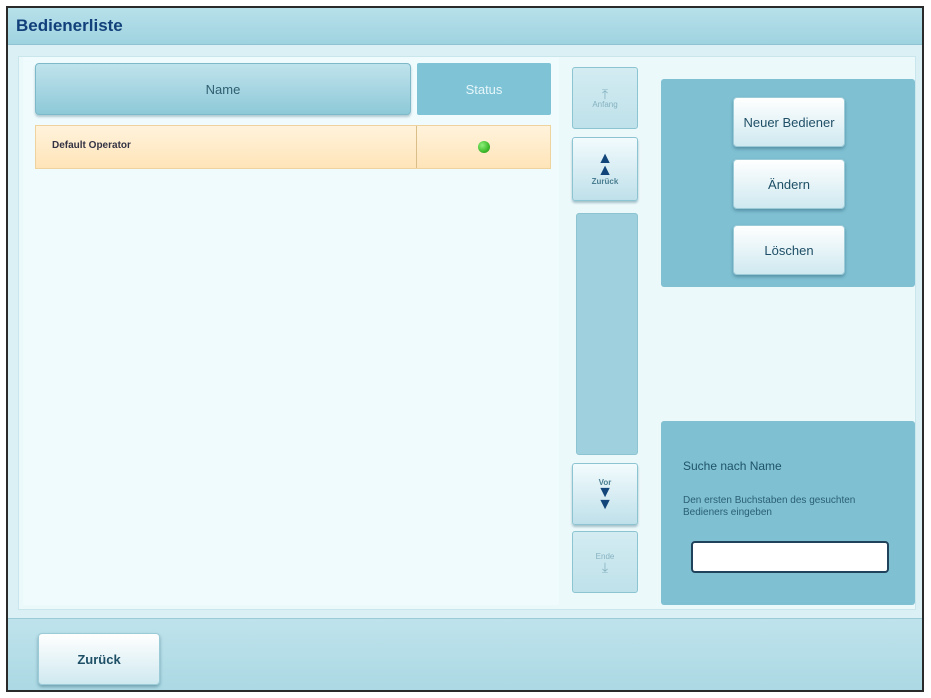  What do you see at coordinates (605, 566) in the screenshot?
I see `arrow-to-bottom-icon: ⤓` at bounding box center [605, 566].